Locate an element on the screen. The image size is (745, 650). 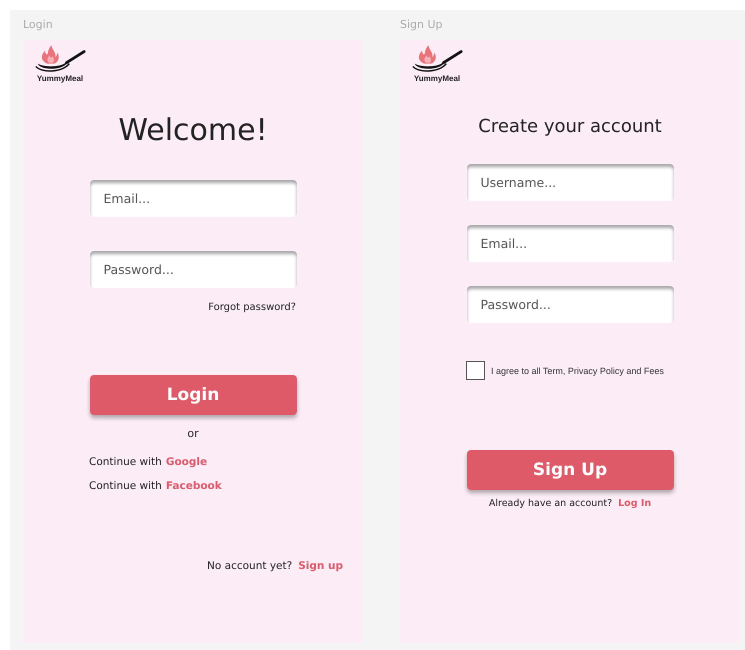
agree-checkbox is located at coordinates (475, 370).